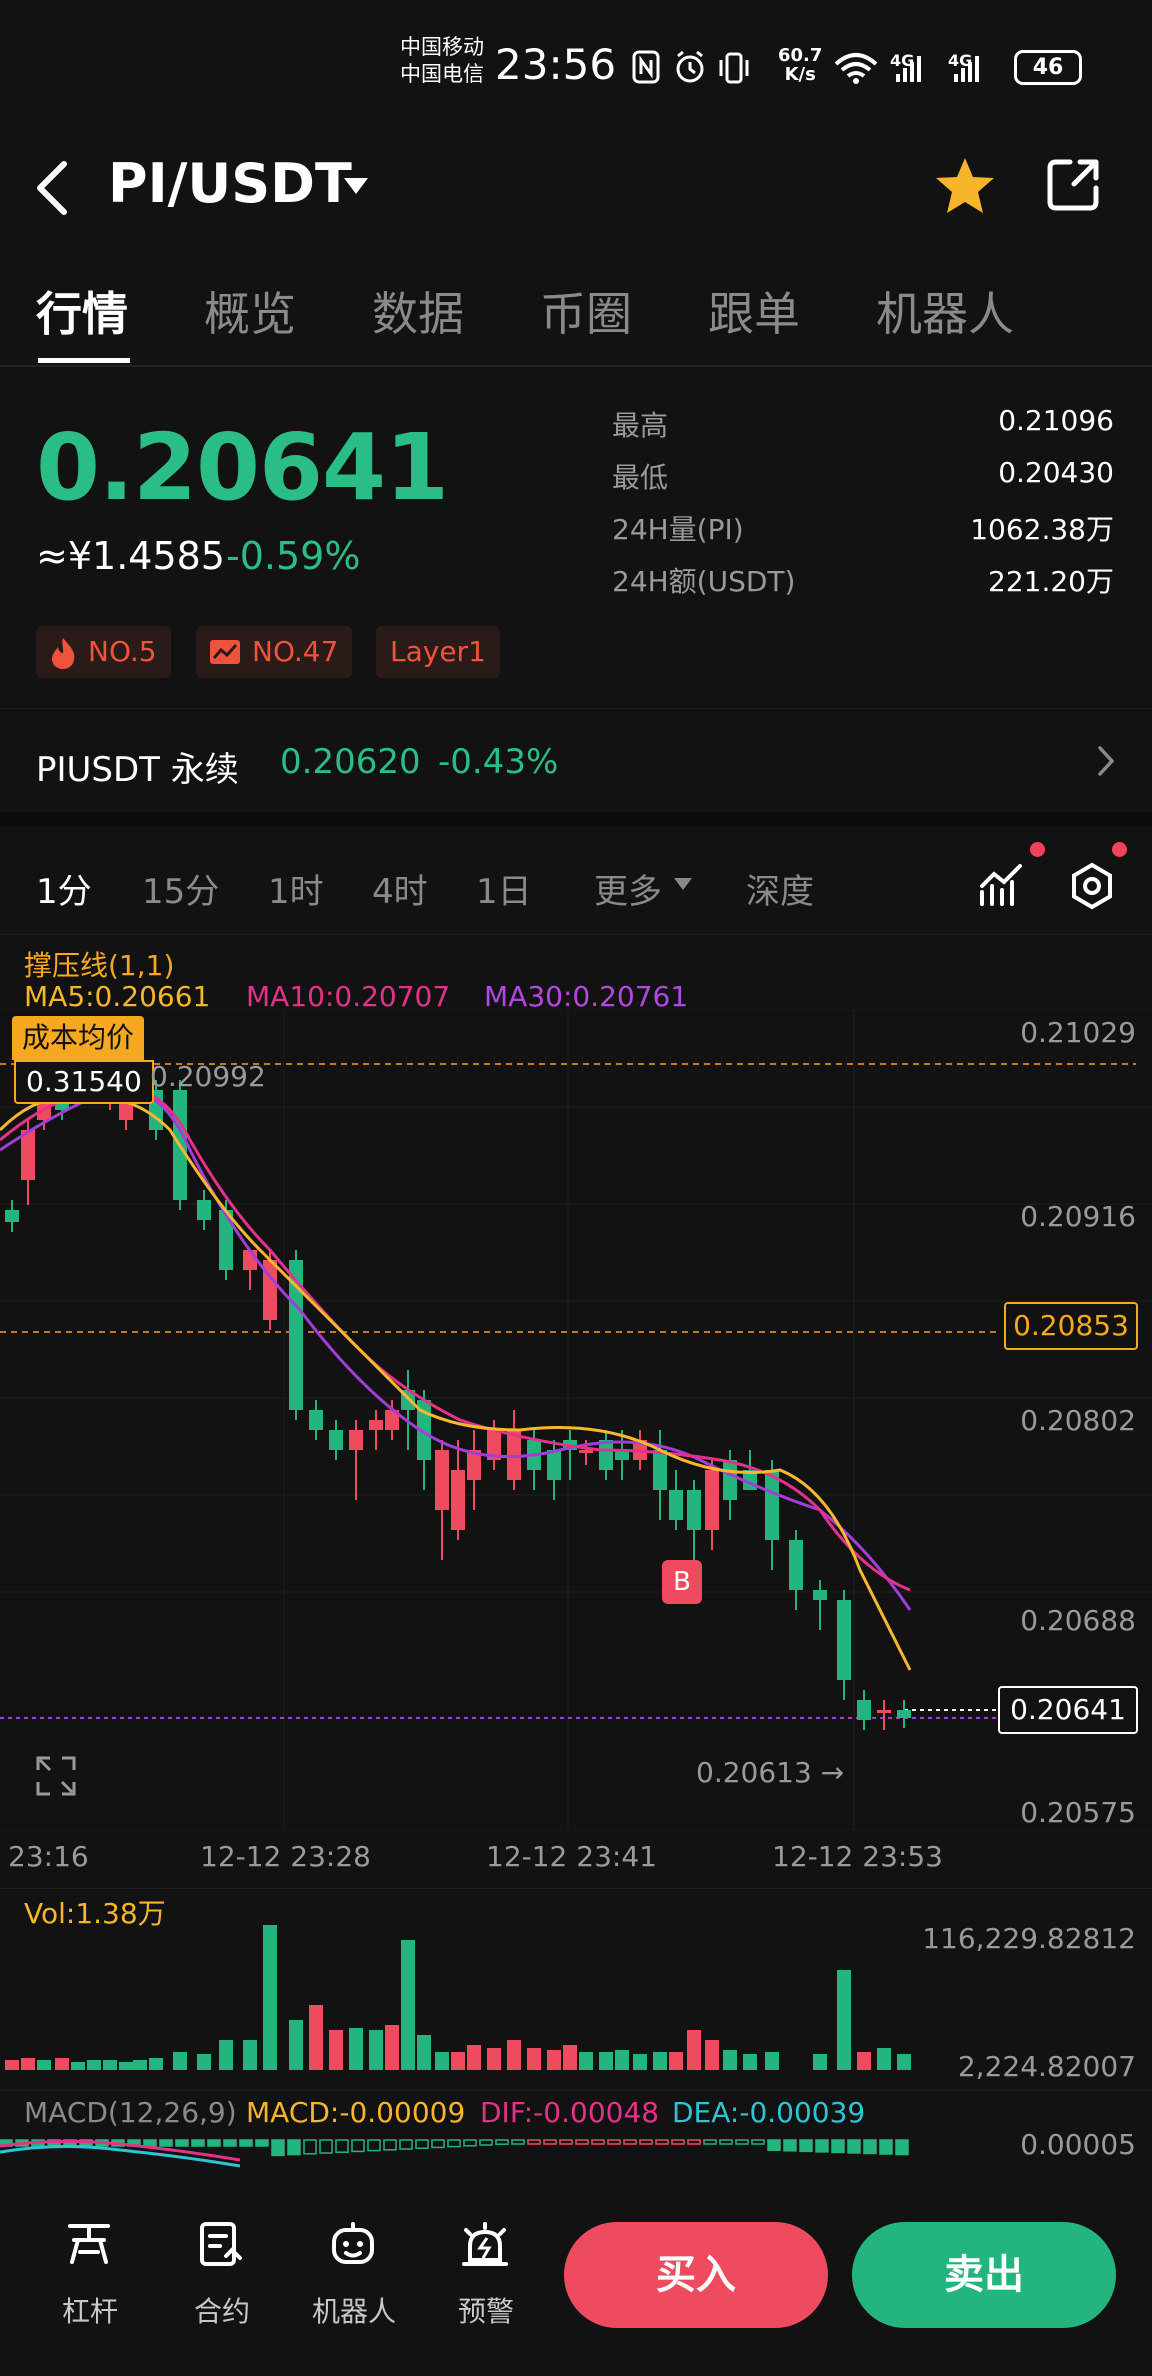  What do you see at coordinates (442, 74) in the screenshot?
I see `carrier-2: 中国电信` at bounding box center [442, 74].